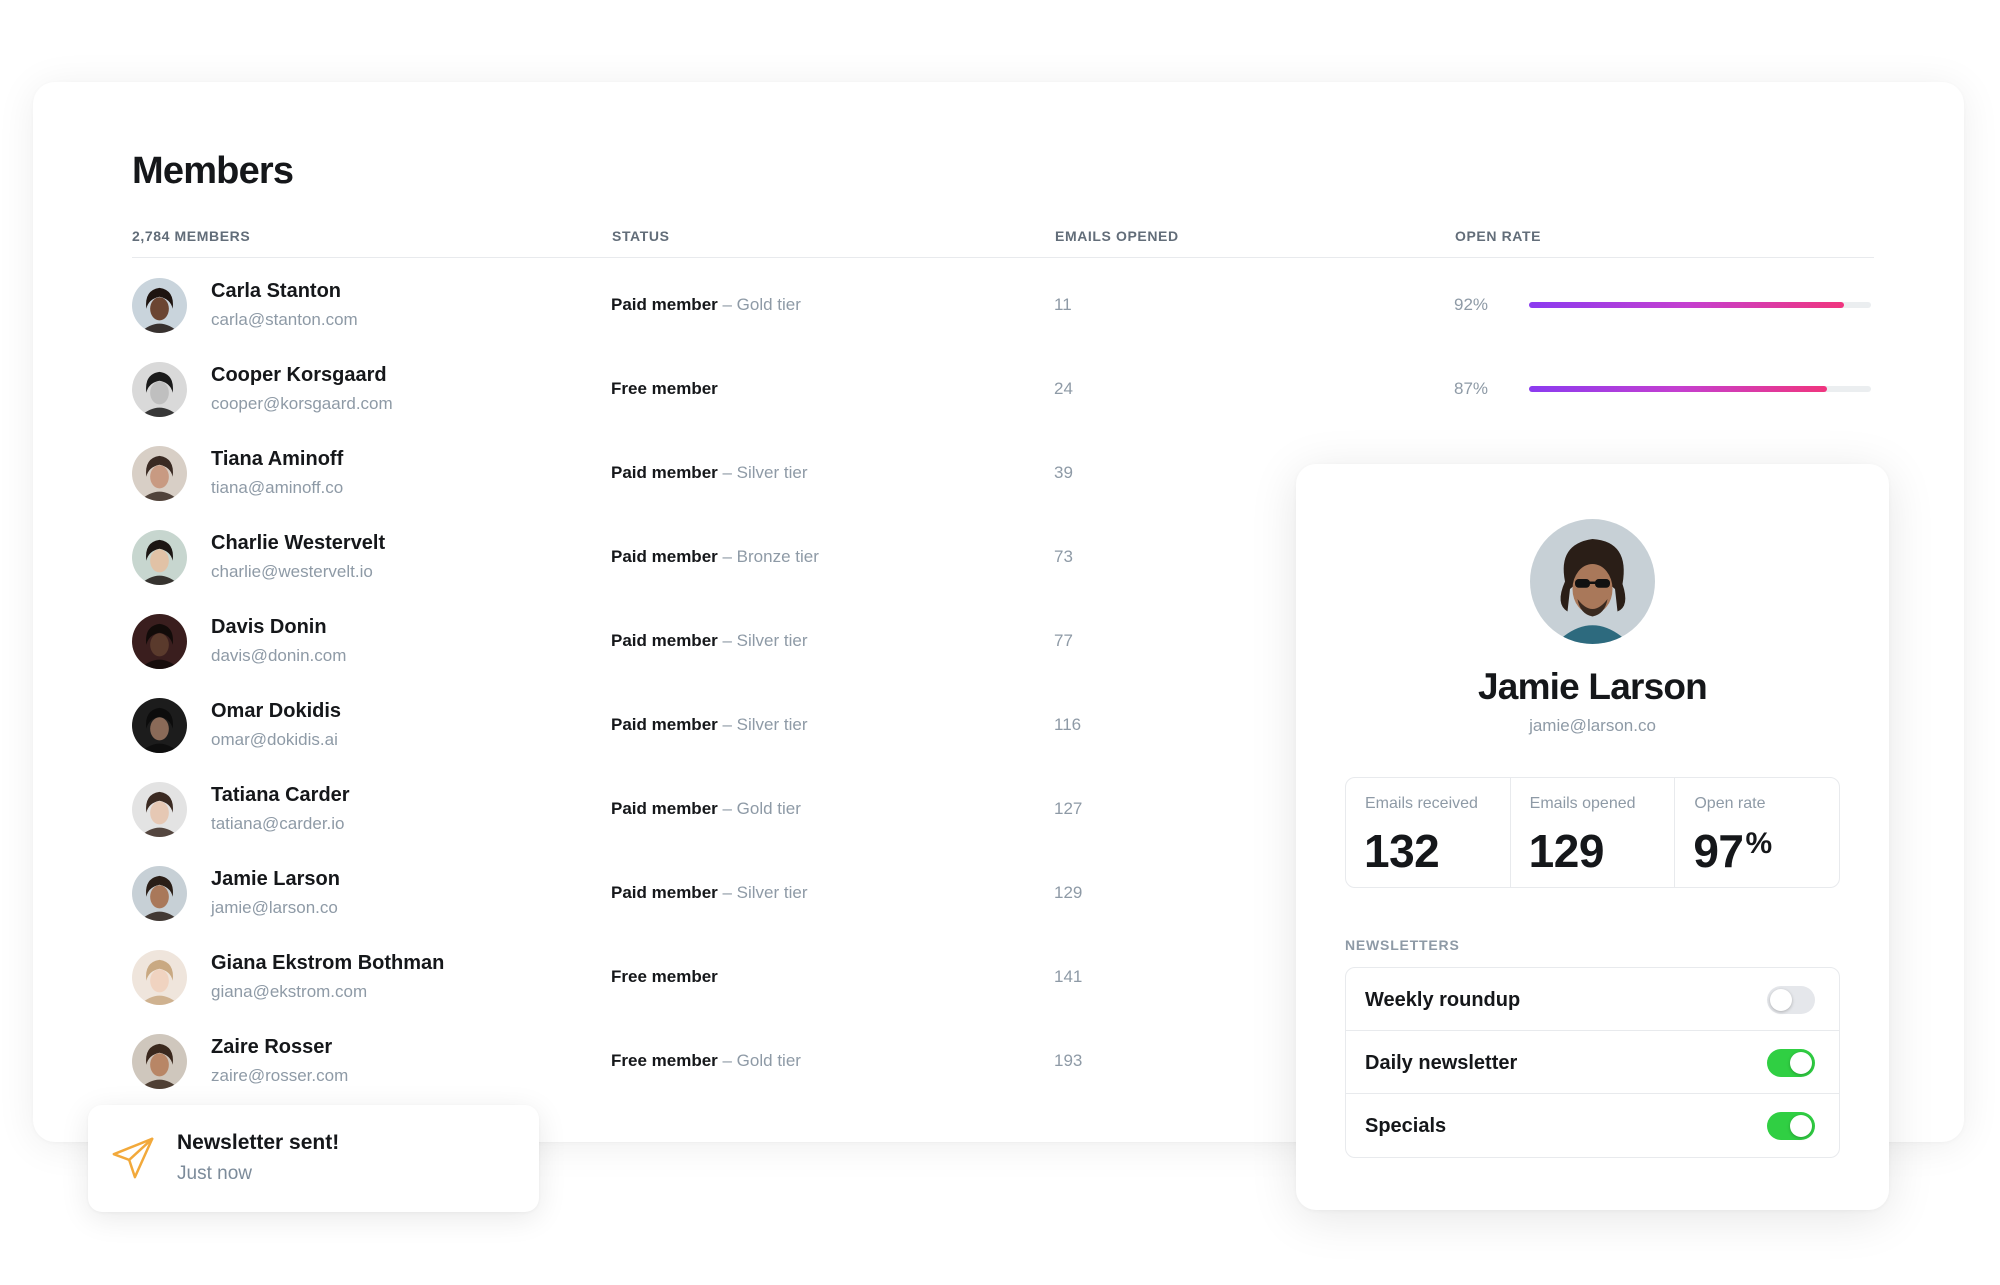 The image size is (2000, 1285). Describe the element at coordinates (313, 1158) in the screenshot. I see `toast-notification: Newsletter sent! Just now` at that location.